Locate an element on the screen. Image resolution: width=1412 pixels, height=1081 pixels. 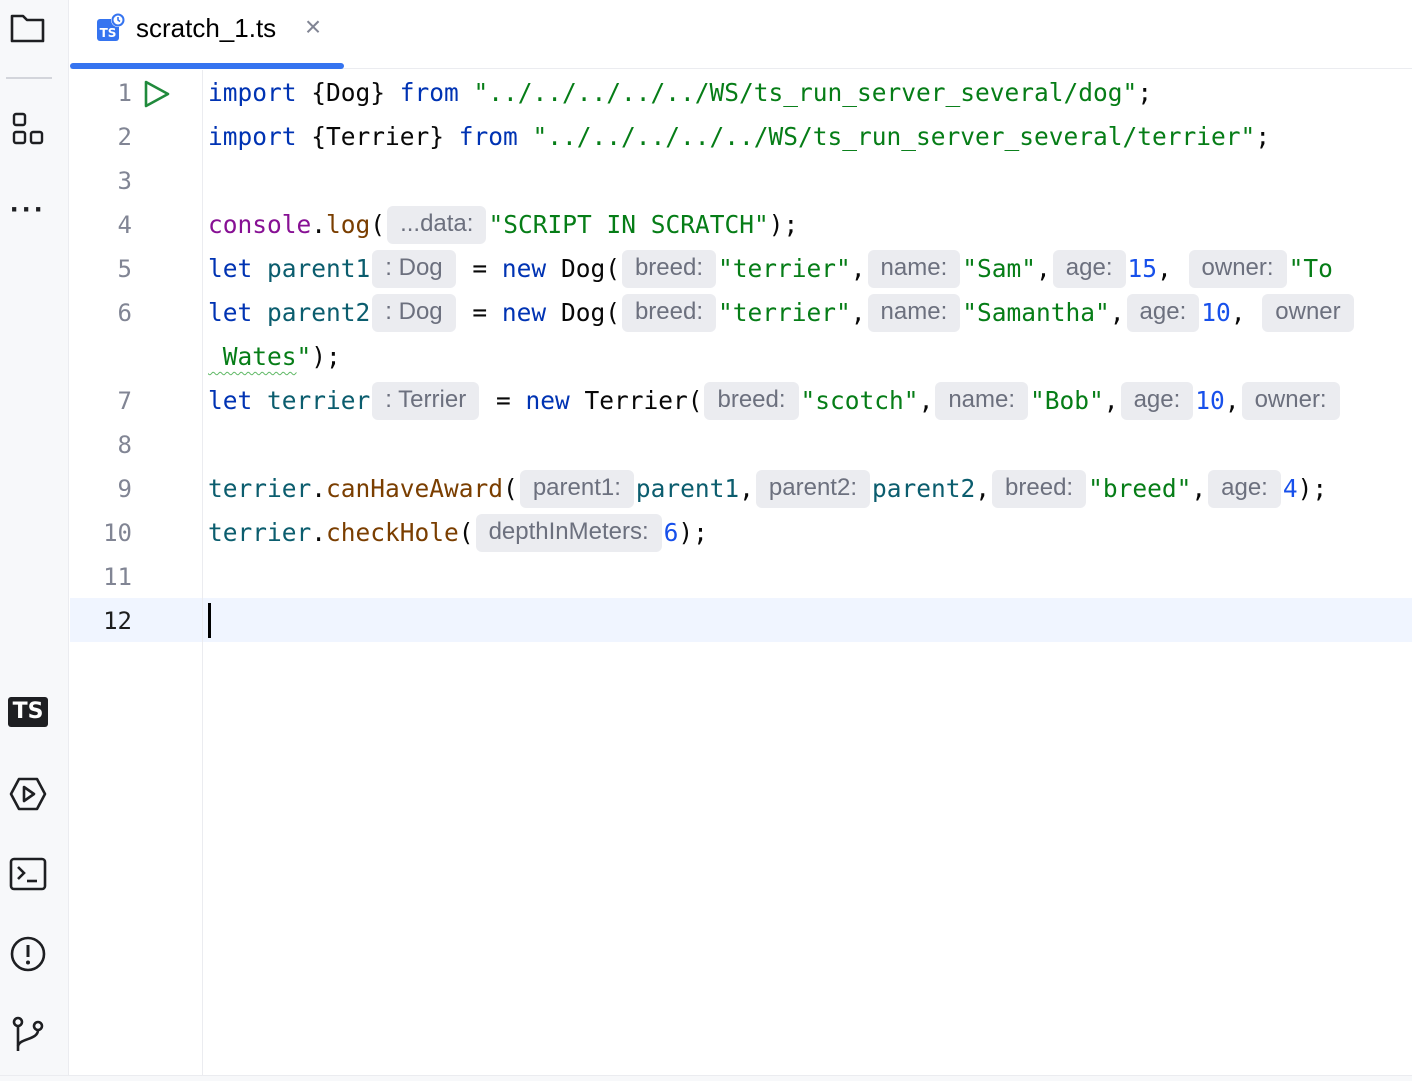
line-number: 7 is located at coordinates (101, 401).